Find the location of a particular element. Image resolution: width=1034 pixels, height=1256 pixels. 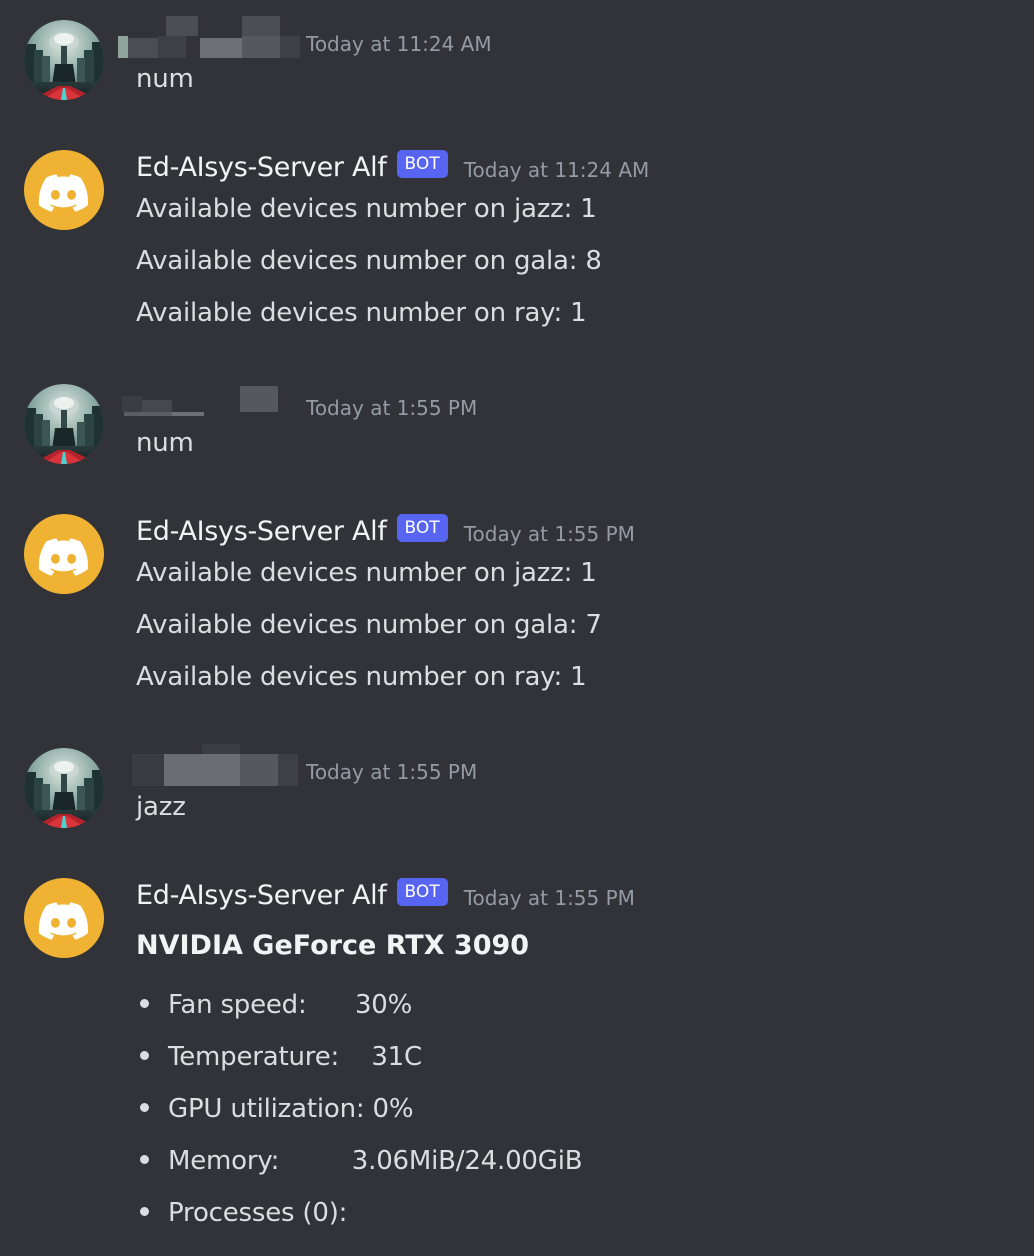

list-item-text: Fan speed: 30% is located at coordinates (290, 1005).